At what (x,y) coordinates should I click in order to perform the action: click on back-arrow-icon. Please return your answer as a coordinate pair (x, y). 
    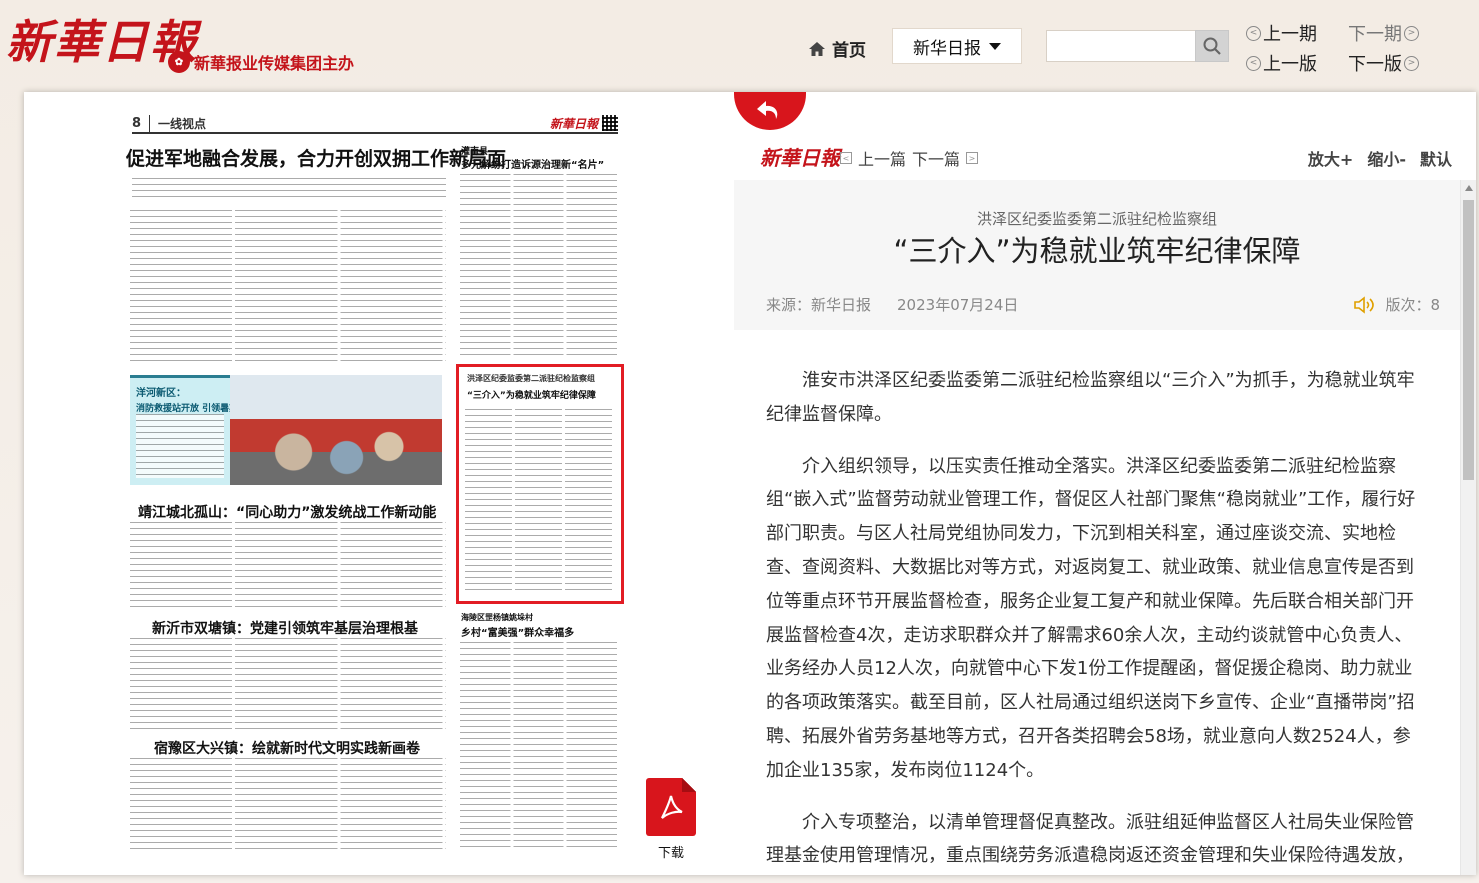
    Looking at the image, I should click on (767, 110).